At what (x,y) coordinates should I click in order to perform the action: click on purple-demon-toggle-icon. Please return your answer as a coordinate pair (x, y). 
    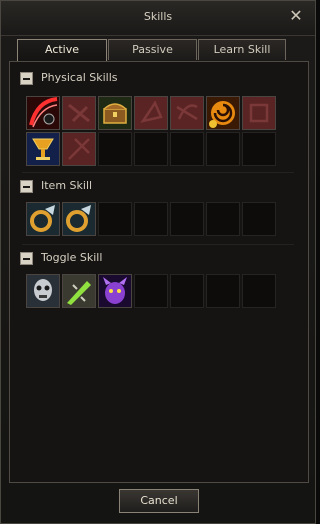
    Looking at the image, I should click on (115, 291).